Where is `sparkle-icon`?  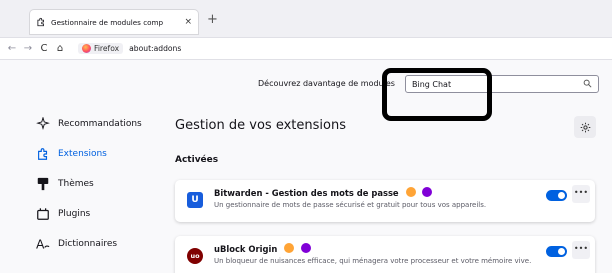
sparkle-icon is located at coordinates (43, 124).